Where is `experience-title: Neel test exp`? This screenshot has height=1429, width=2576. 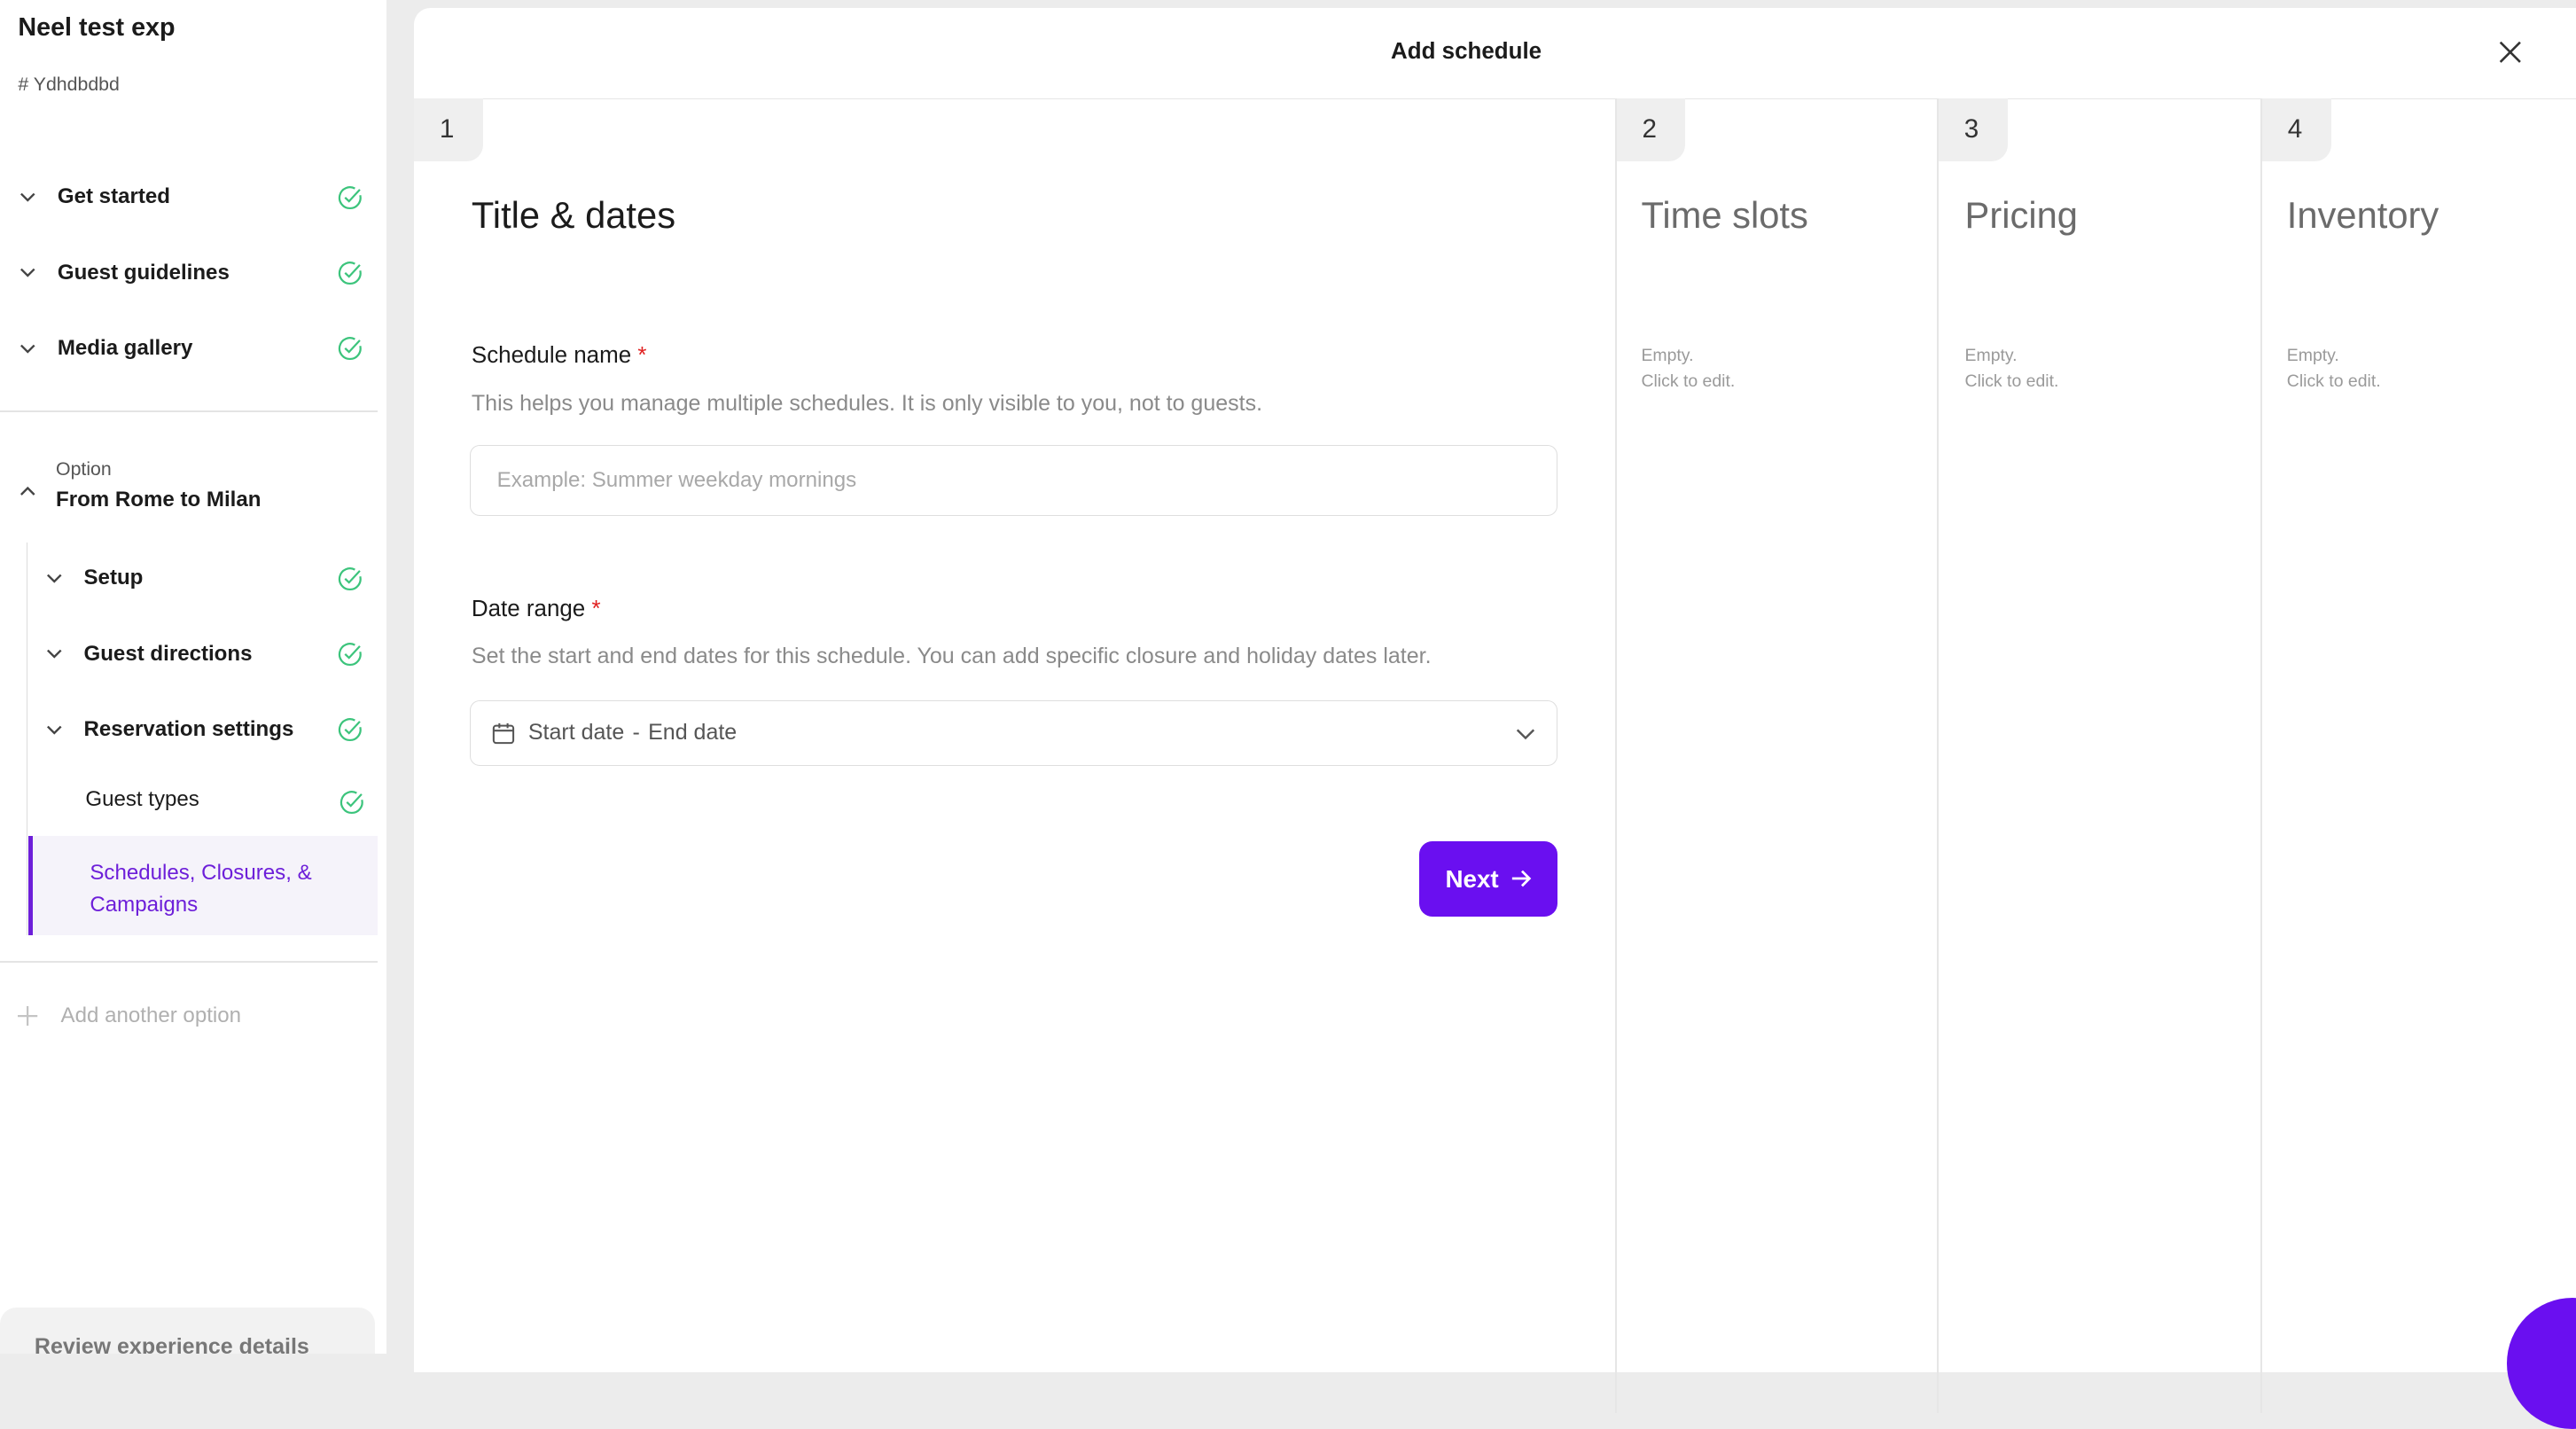
experience-title: Neel test exp is located at coordinates (97, 27).